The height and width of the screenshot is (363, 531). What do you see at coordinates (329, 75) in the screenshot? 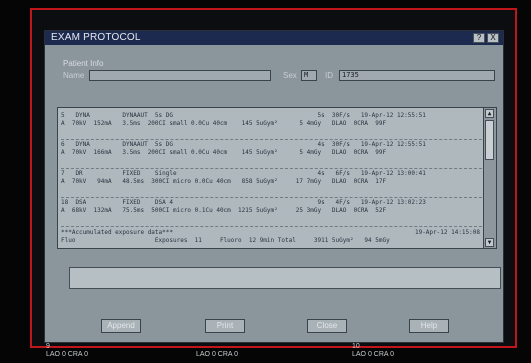
I see `id-label: ID` at bounding box center [329, 75].